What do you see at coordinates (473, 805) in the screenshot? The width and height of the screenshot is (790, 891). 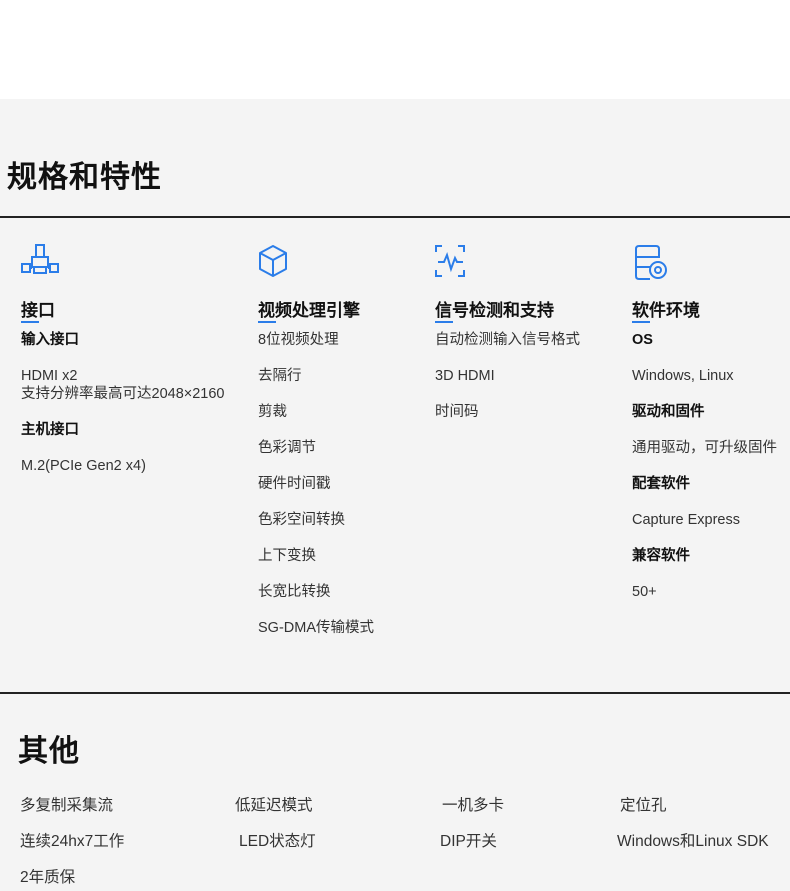 I see `other-item: 一机多卡` at bounding box center [473, 805].